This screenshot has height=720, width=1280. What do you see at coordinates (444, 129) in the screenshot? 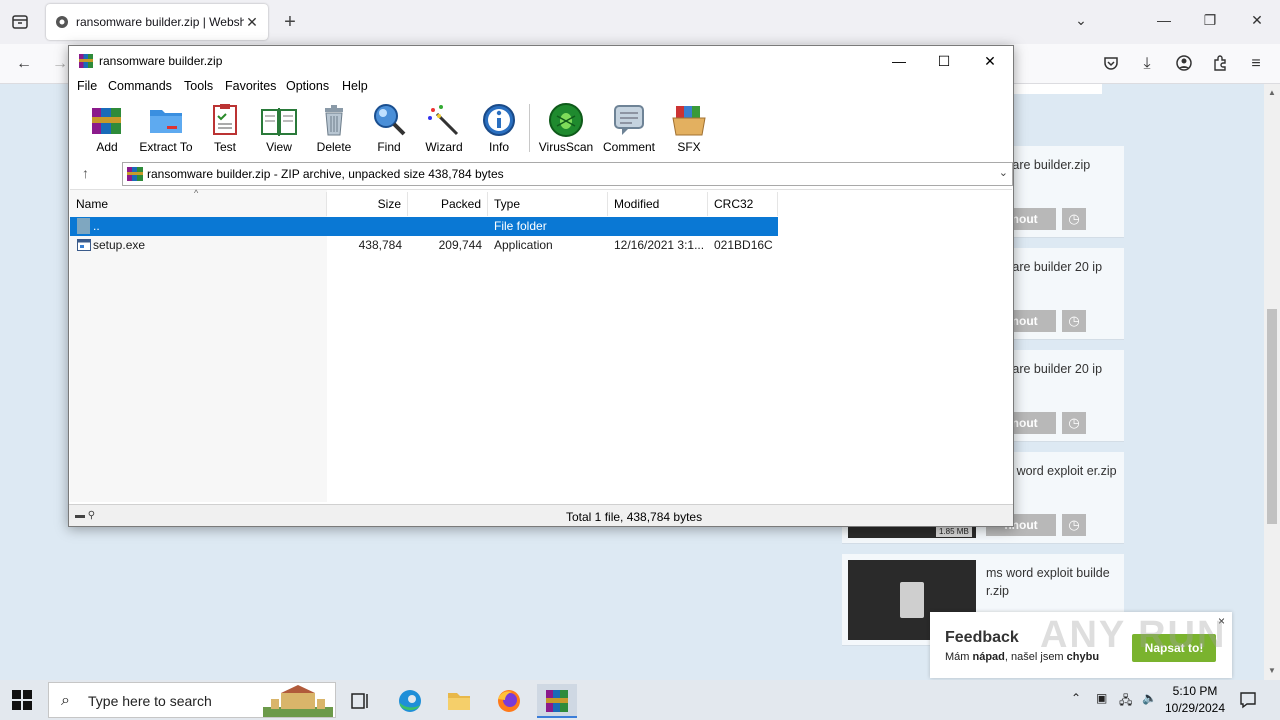
I see `wizard-button: Wizard` at bounding box center [444, 129].